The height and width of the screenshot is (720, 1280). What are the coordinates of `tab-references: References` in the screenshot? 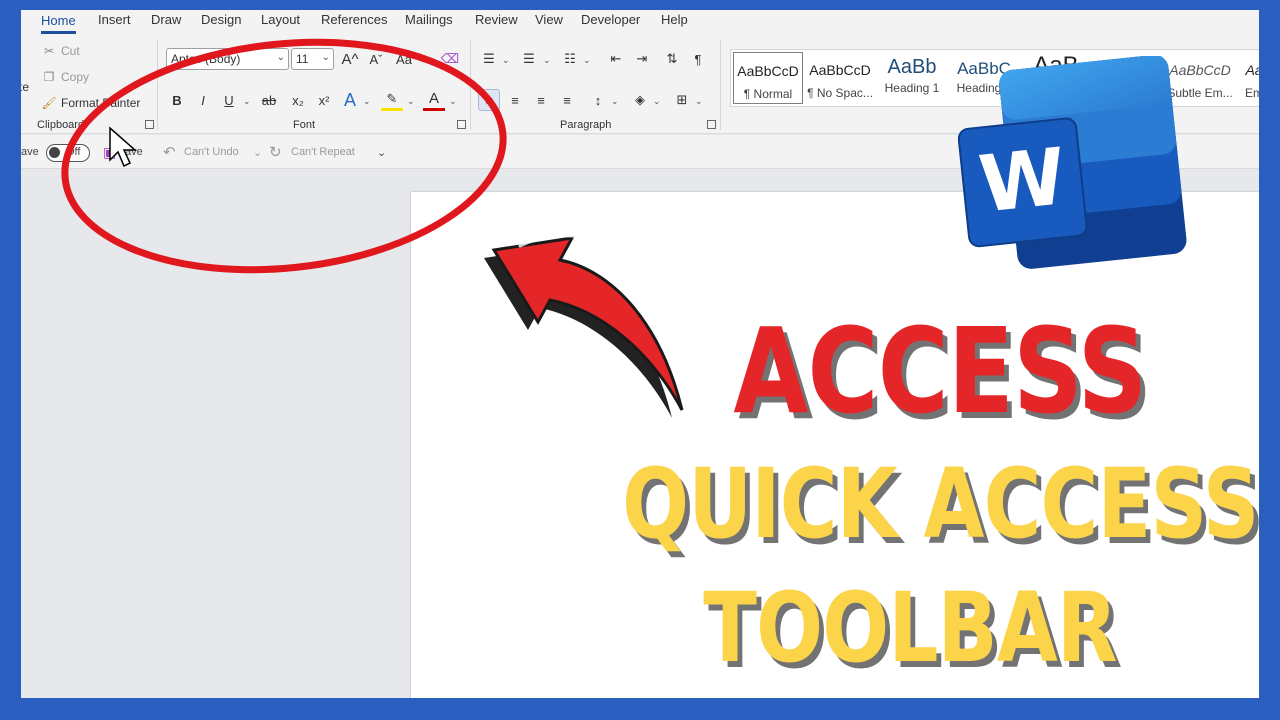 It's located at (354, 19).